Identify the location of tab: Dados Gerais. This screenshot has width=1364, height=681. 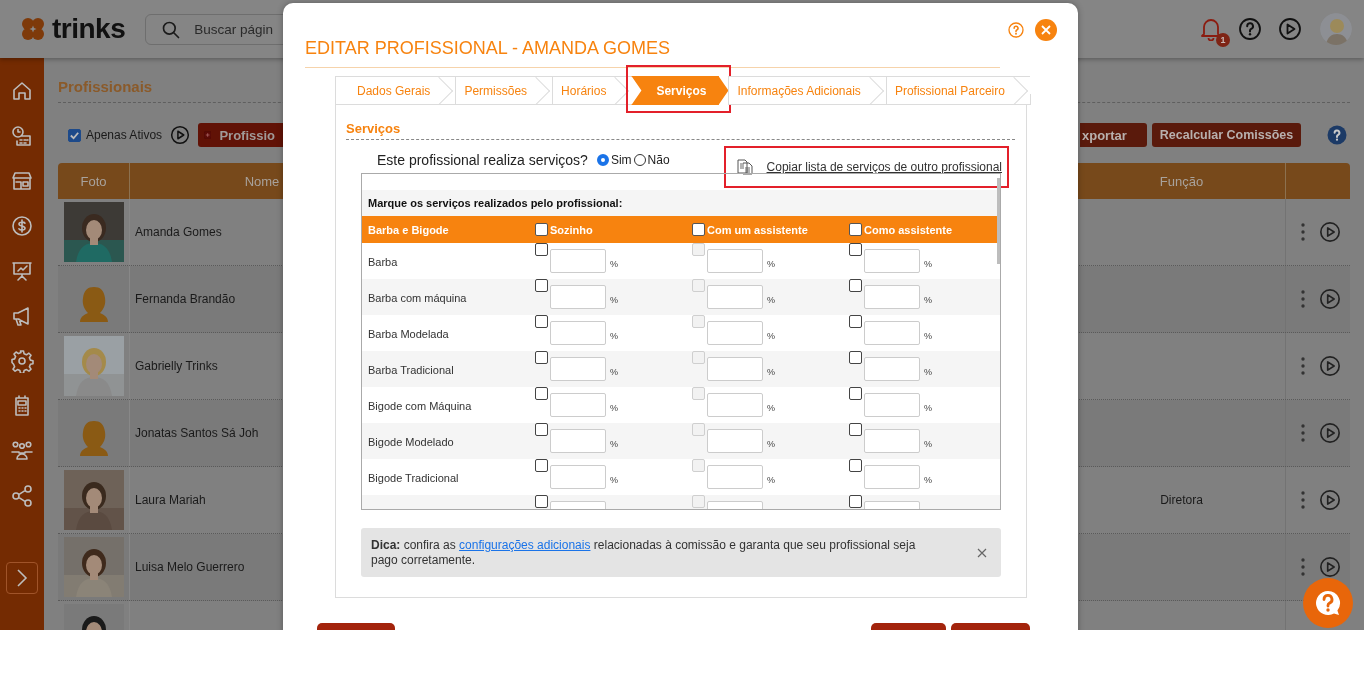
(395, 90).